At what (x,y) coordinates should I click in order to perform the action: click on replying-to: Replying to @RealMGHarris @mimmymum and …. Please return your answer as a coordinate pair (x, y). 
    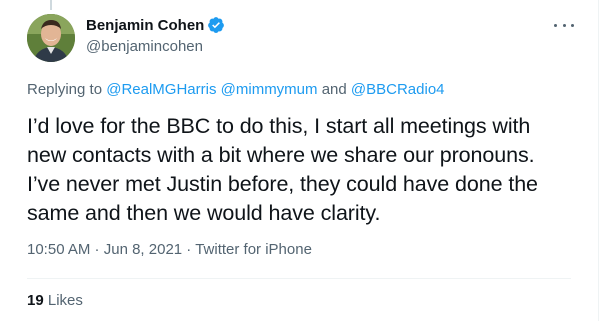
    Looking at the image, I should click on (236, 89).